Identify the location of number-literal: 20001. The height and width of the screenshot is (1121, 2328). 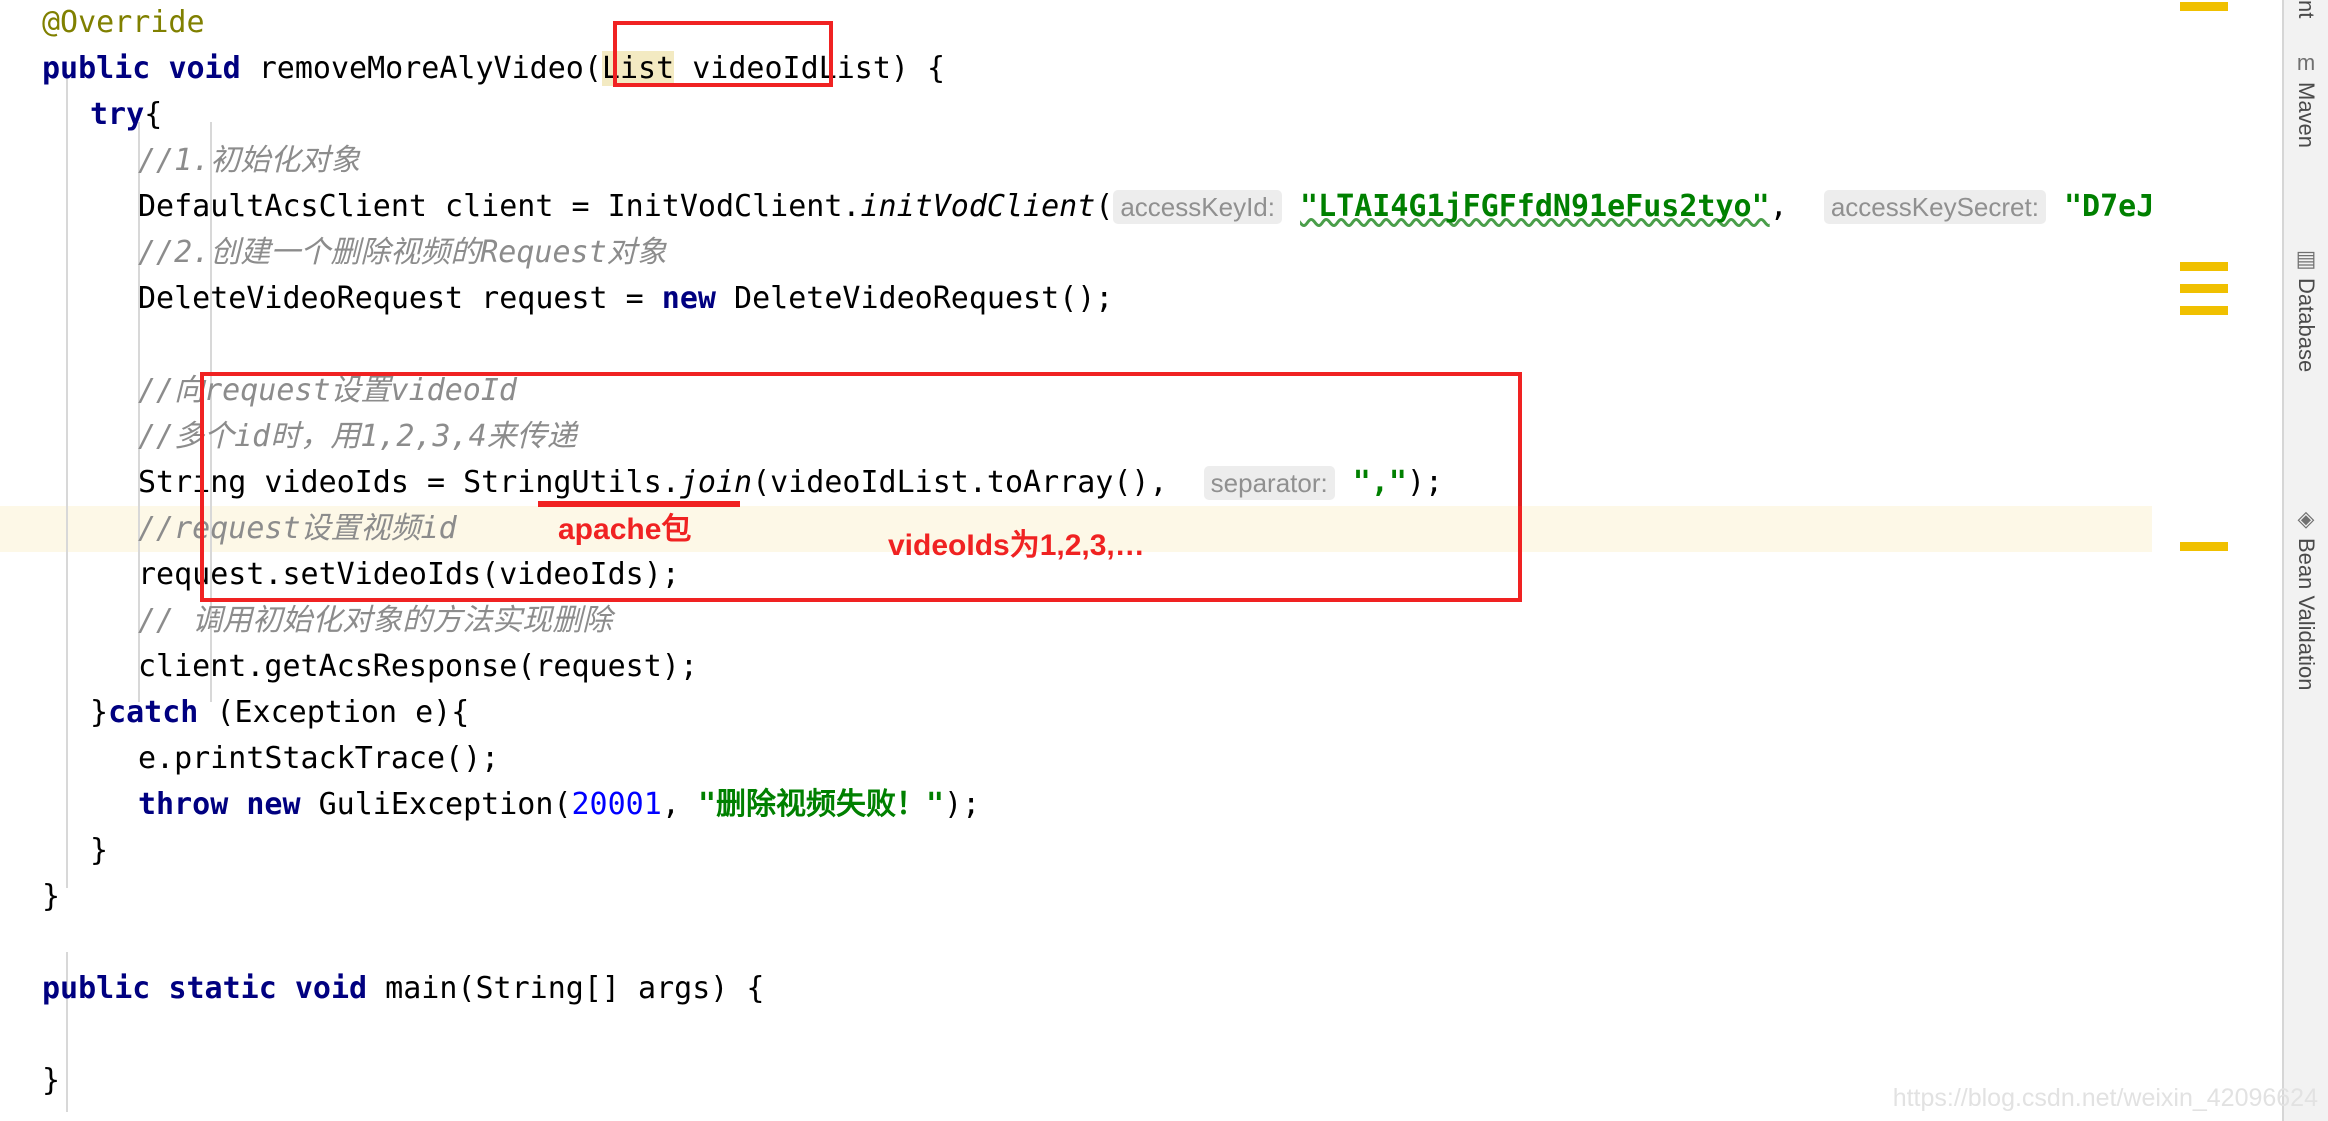
(616, 804).